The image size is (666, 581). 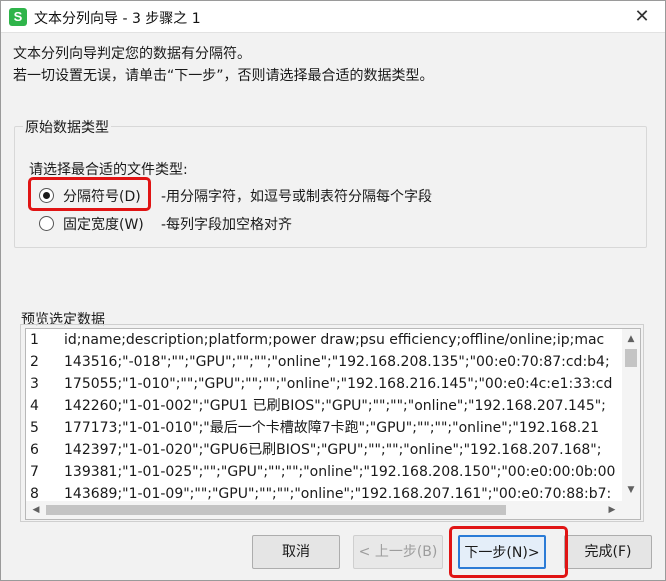 What do you see at coordinates (612, 510) in the screenshot?
I see `scroll-right-arrow-icon: ▶` at bounding box center [612, 510].